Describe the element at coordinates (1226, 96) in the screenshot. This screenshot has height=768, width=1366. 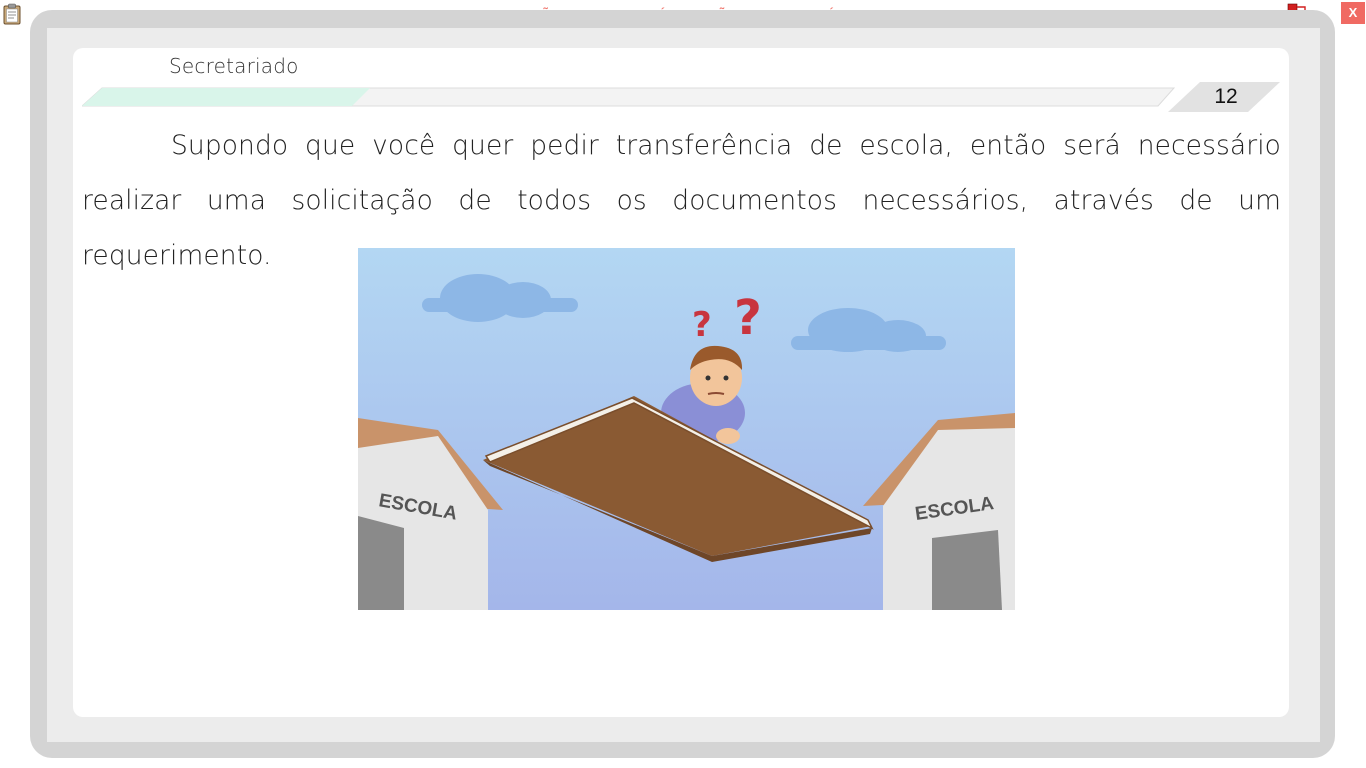
I see `page-number: 12` at that location.